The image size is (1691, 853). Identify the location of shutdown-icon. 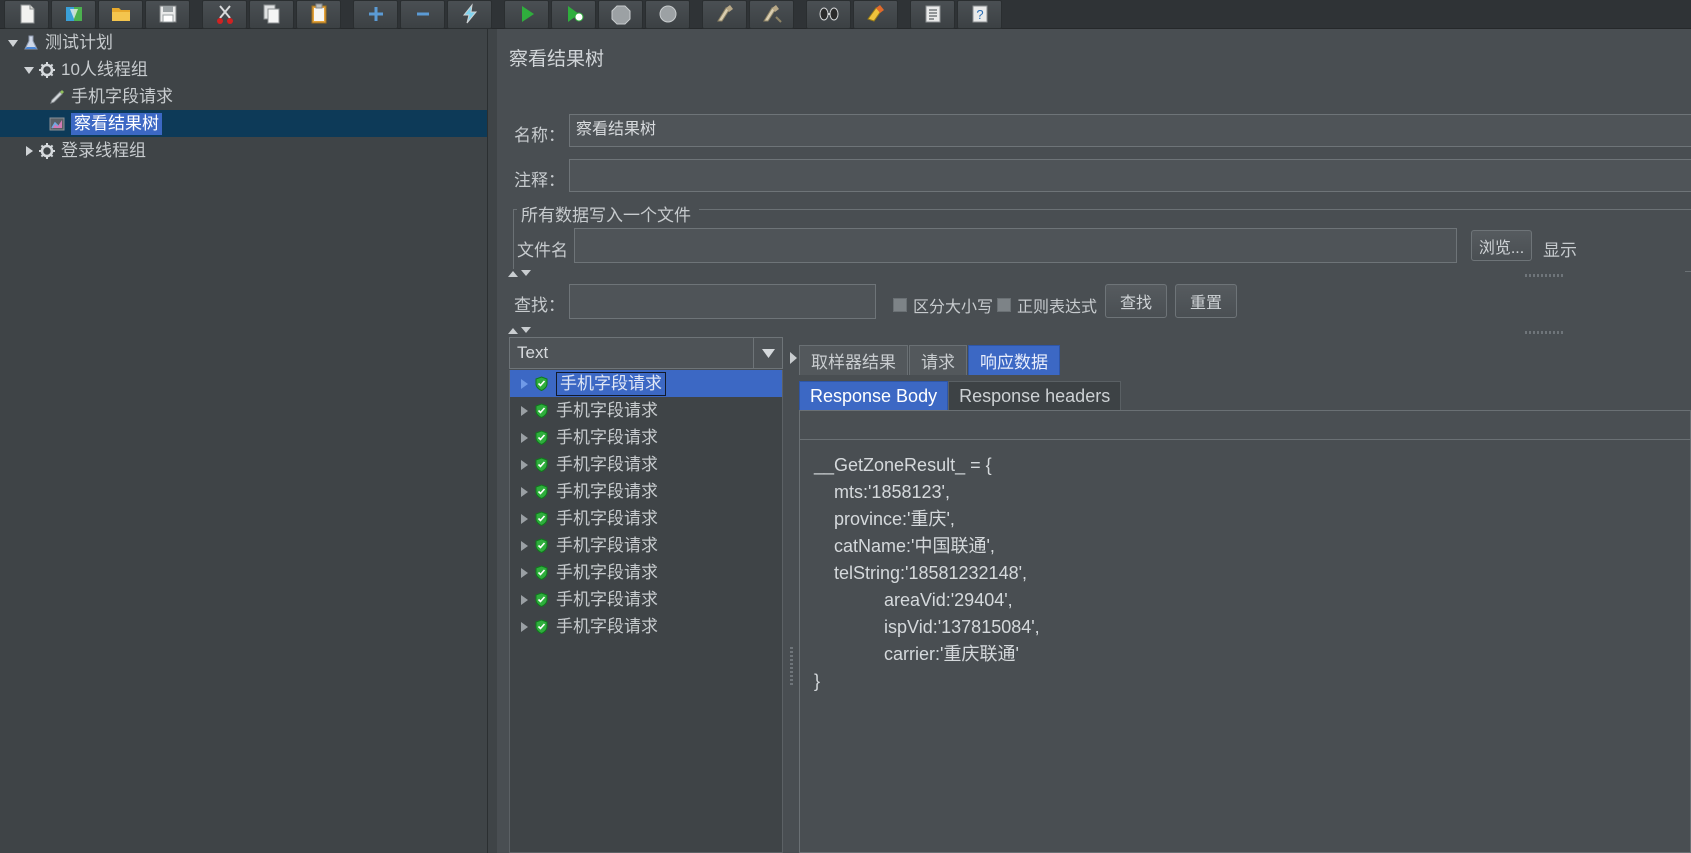
(667, 14).